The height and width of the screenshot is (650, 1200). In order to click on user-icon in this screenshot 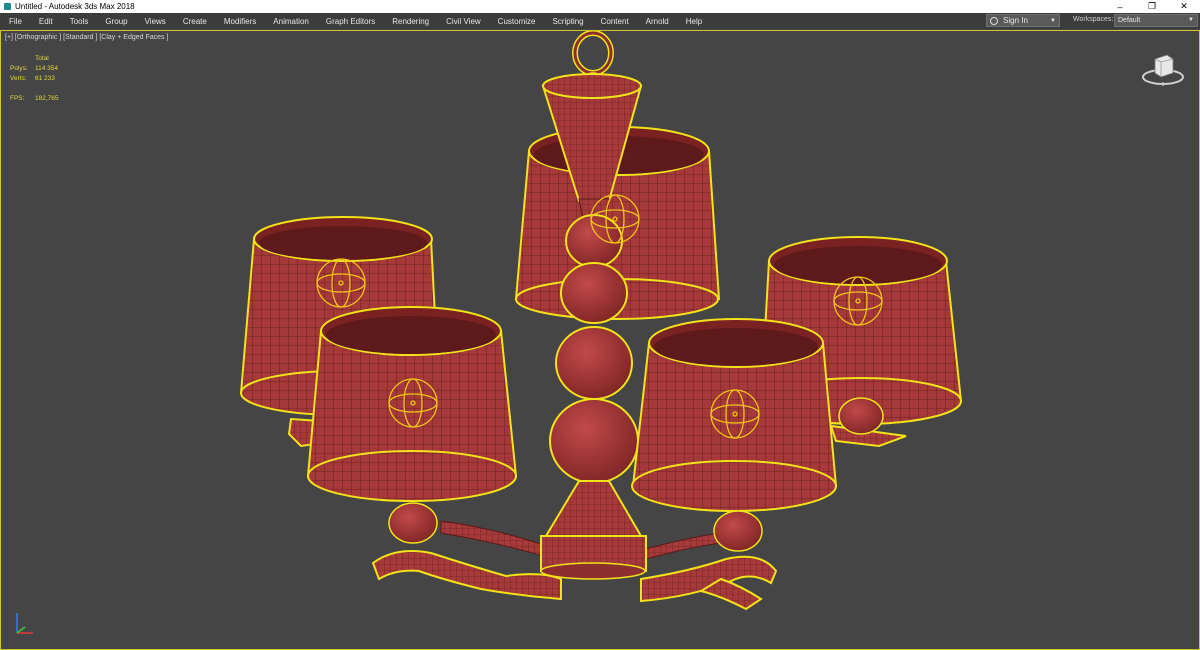, I will do `click(994, 20)`.